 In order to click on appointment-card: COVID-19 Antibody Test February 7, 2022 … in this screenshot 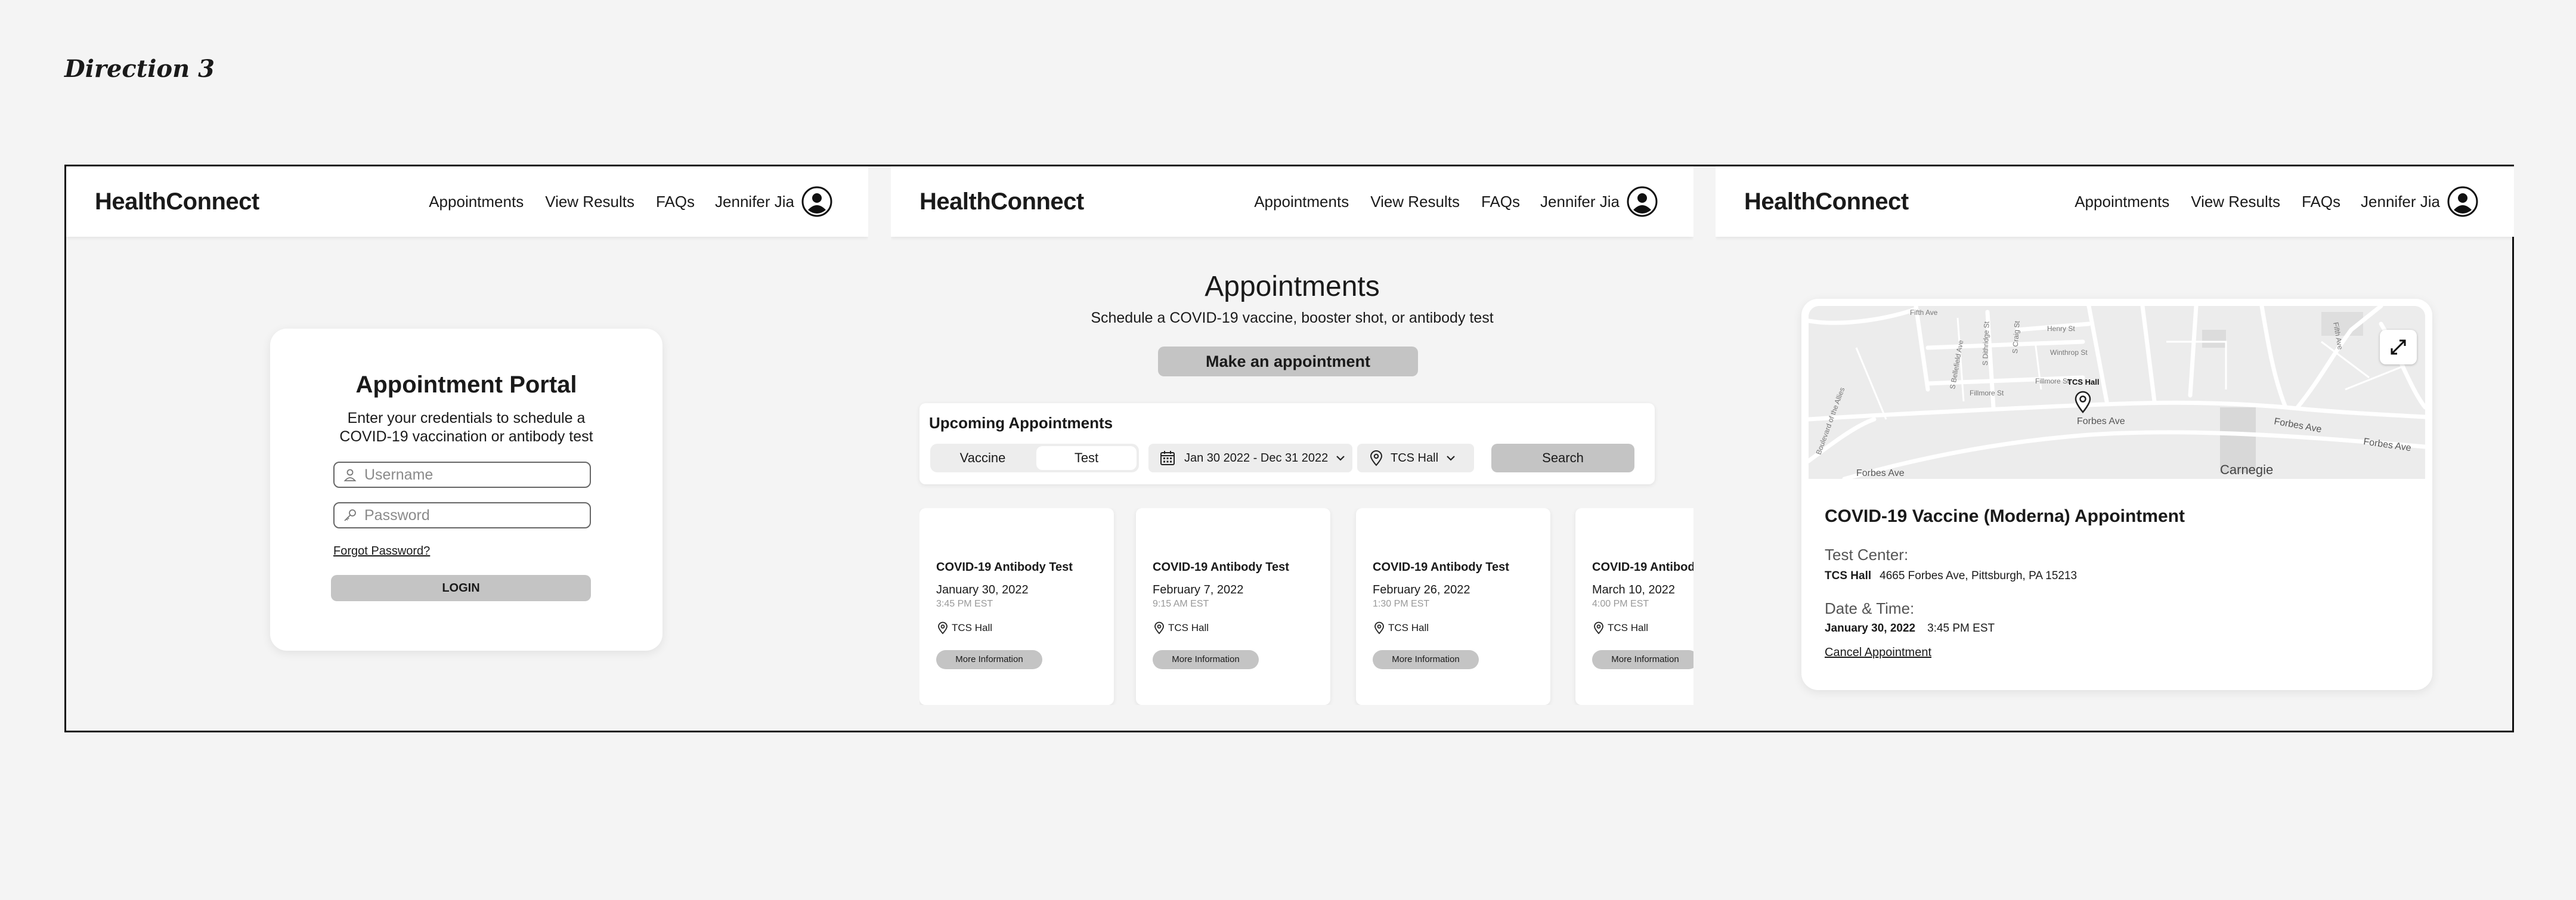, I will do `click(1233, 606)`.